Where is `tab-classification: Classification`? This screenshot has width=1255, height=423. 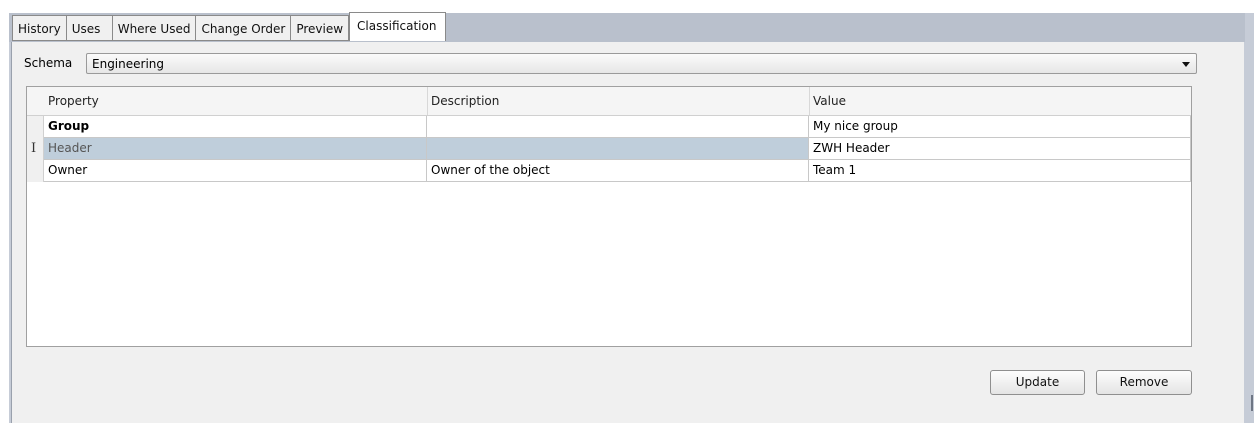 tab-classification: Classification is located at coordinates (398, 26).